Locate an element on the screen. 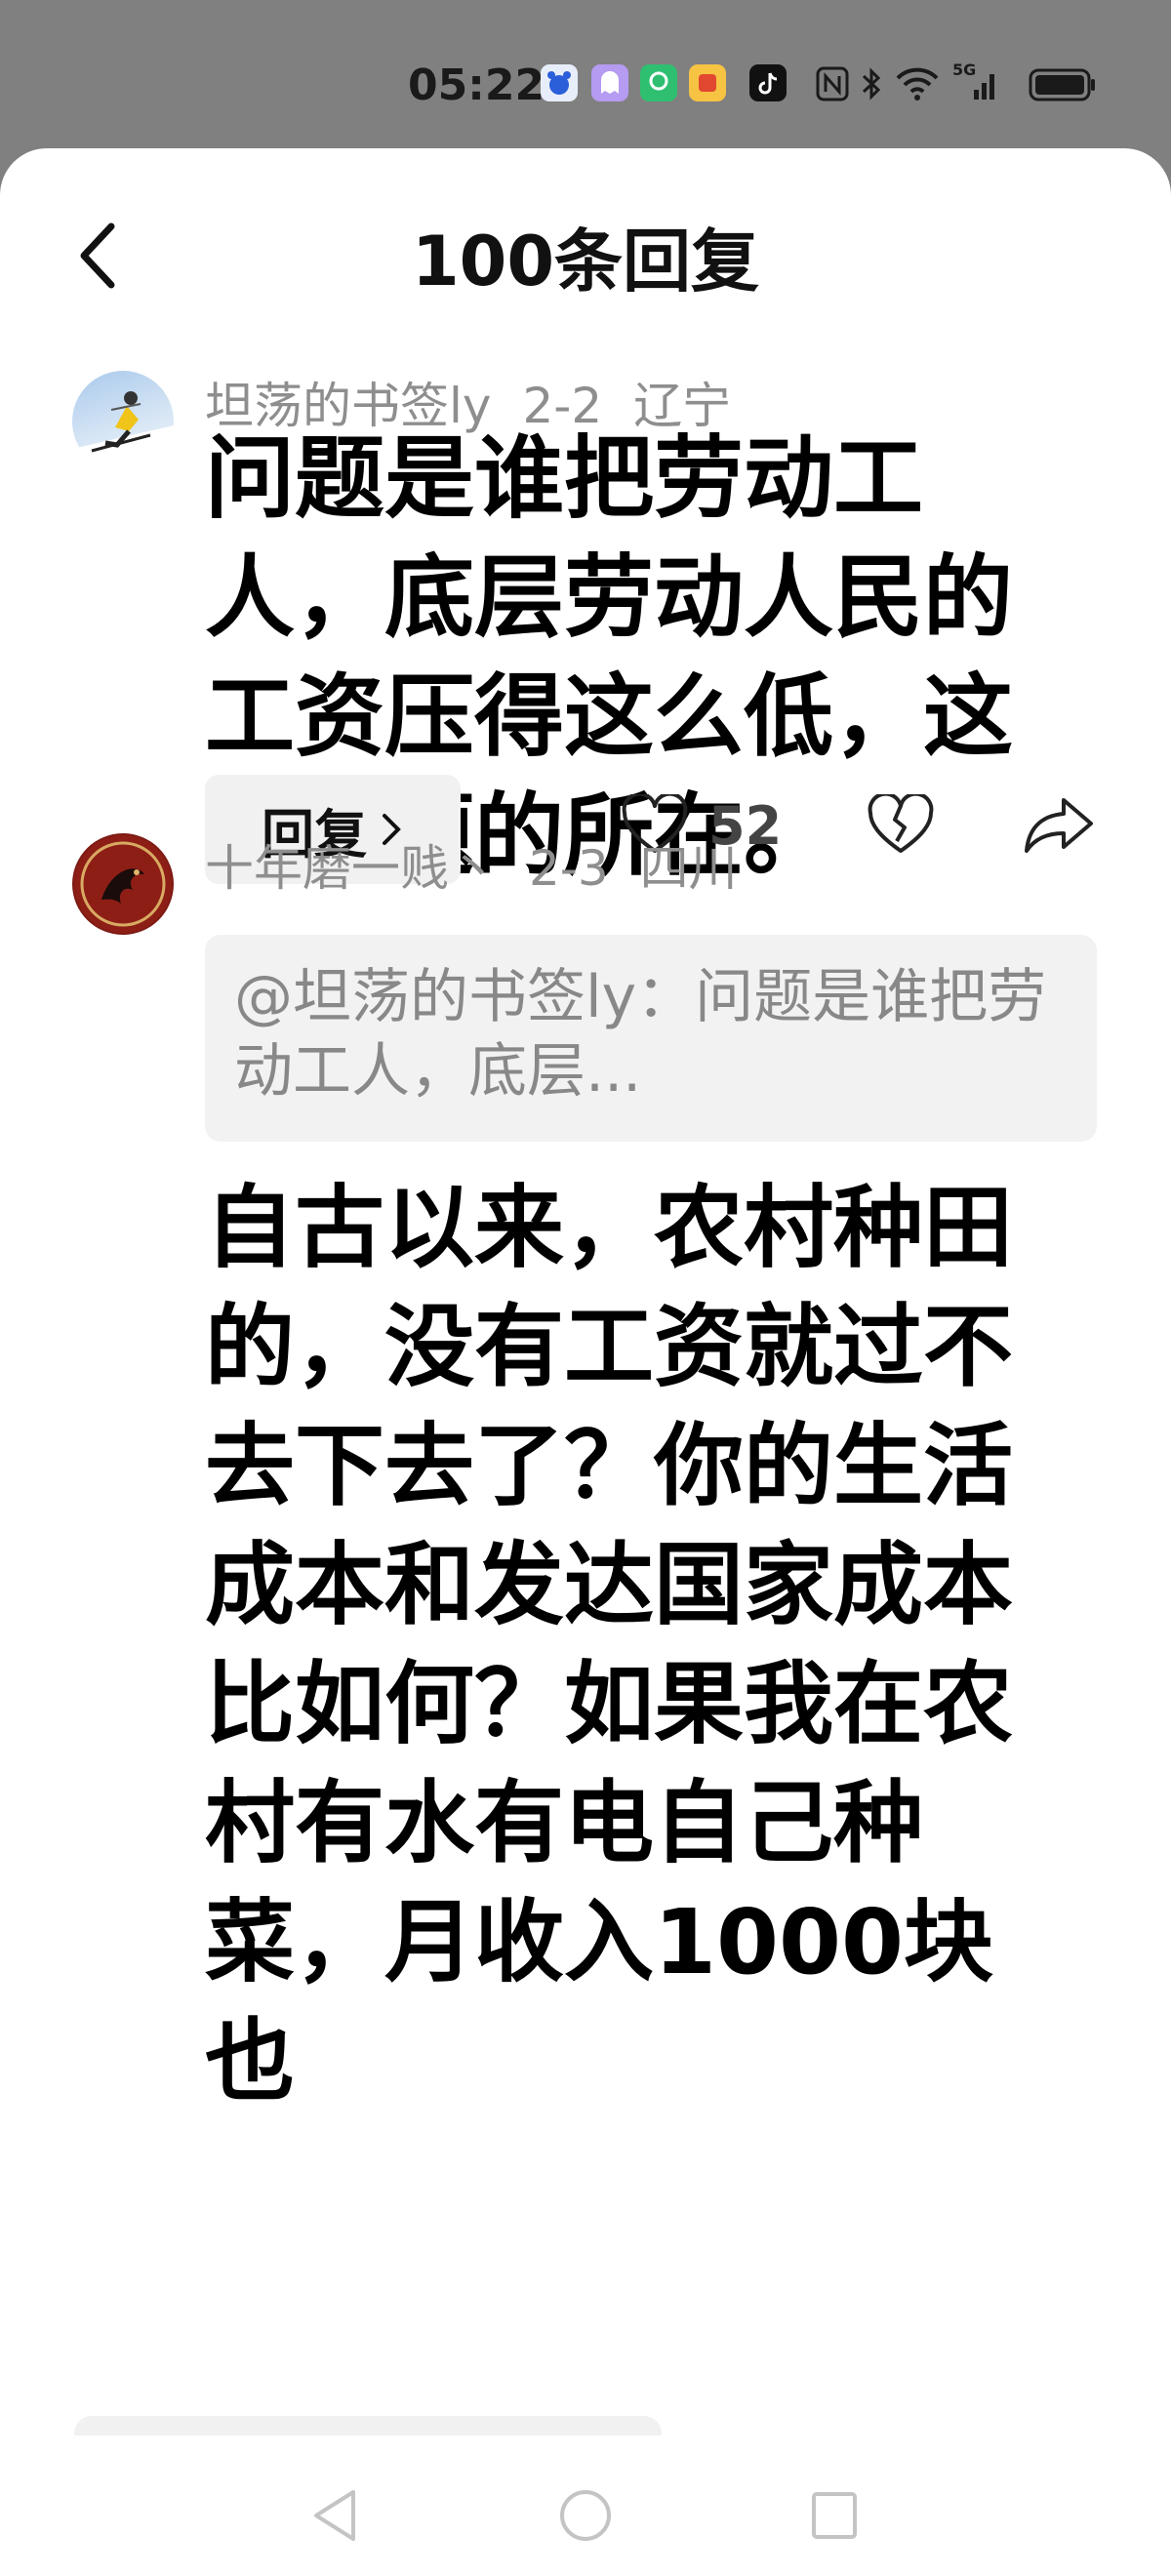 The image size is (1171, 2576). nav-back-icon is located at coordinates (334, 2515).